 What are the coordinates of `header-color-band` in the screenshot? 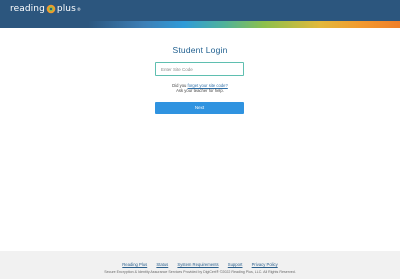 It's located at (200, 24).